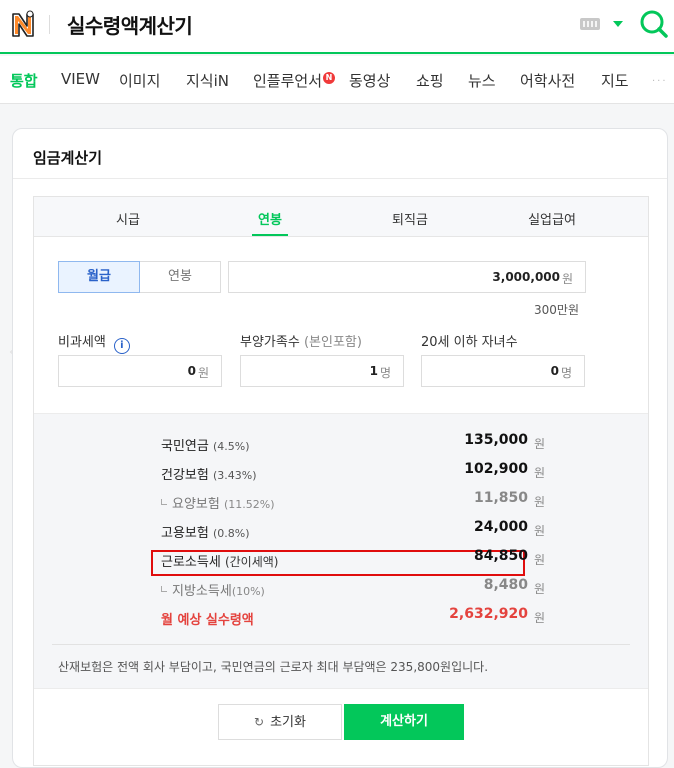  What do you see at coordinates (341, 559) in the screenshot?
I see `result-row: 근로소득세 (간이세액) 84,850 원` at bounding box center [341, 559].